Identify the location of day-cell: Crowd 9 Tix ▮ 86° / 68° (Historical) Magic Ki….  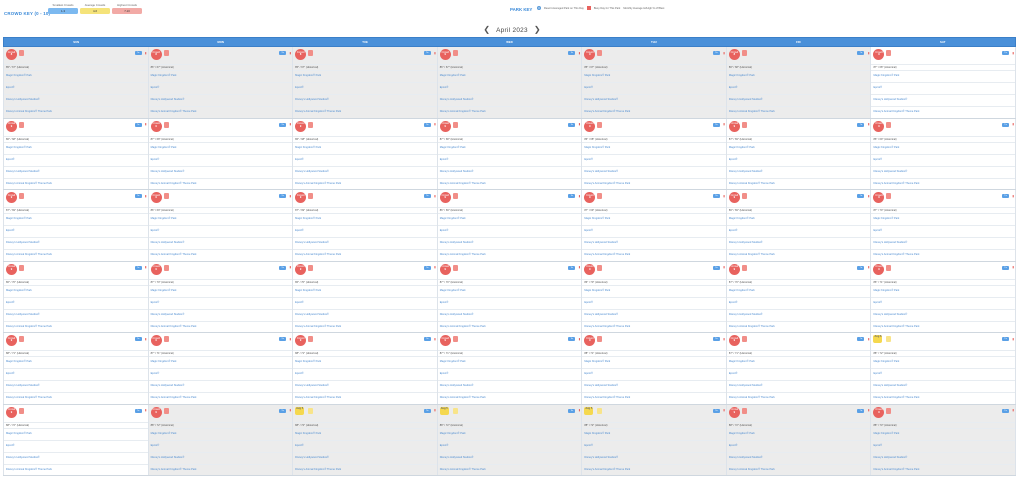
(654, 153).